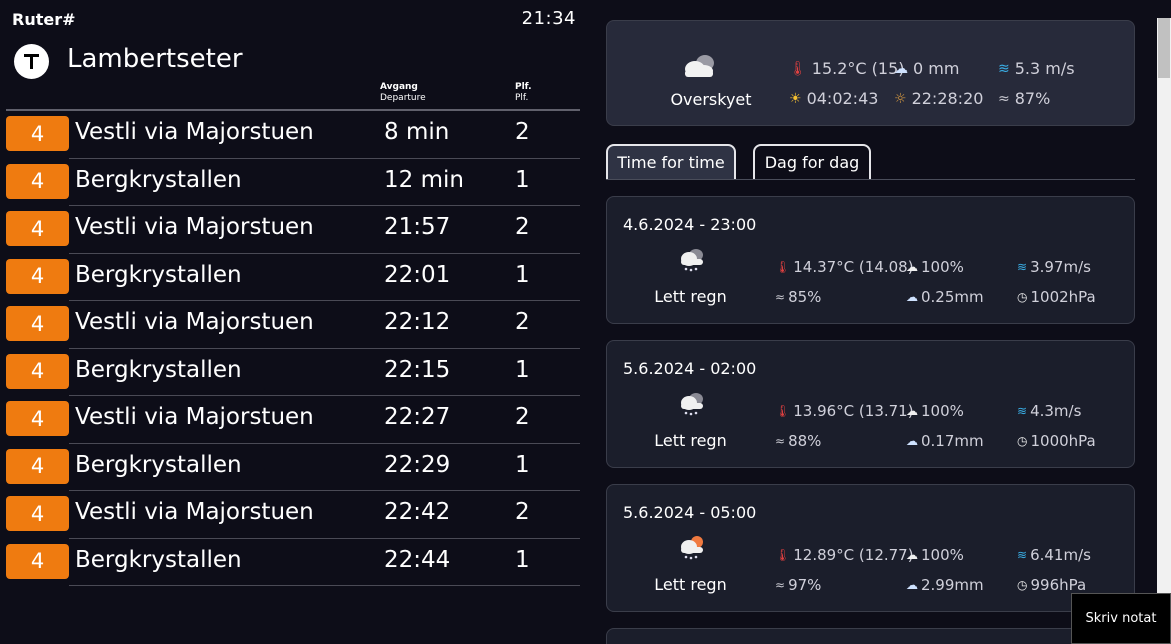  Describe the element at coordinates (417, 417) in the screenshot. I see `departure-time: 22:27` at that location.